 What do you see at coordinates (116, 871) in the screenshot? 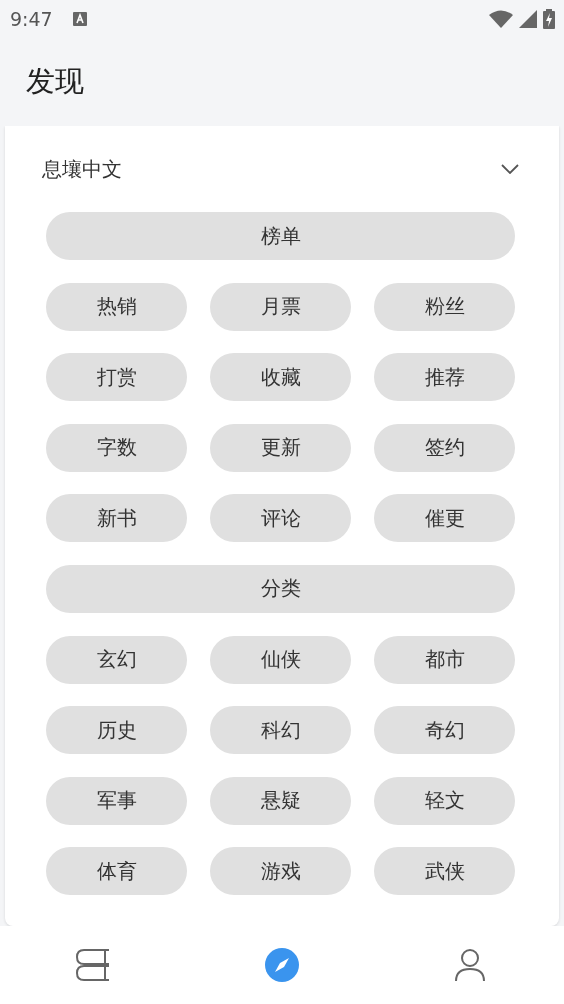
I see `tag-button: 体育` at bounding box center [116, 871].